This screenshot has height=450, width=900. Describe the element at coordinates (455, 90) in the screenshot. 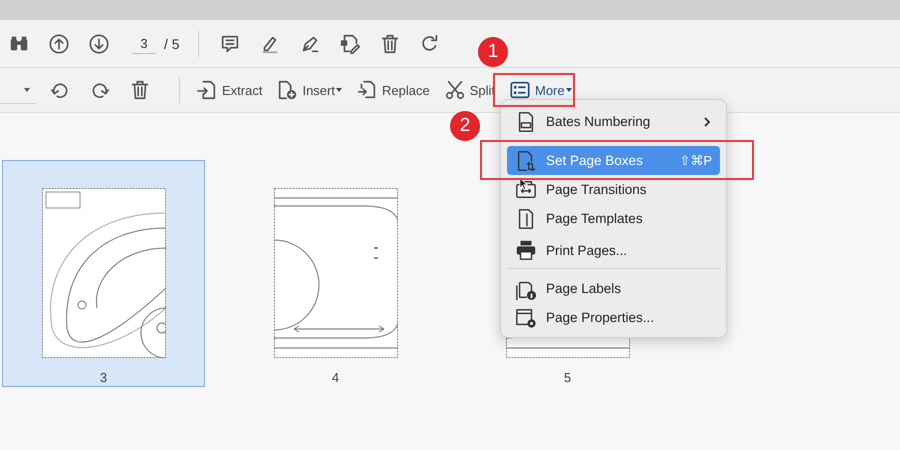

I see `scissors-icon` at that location.